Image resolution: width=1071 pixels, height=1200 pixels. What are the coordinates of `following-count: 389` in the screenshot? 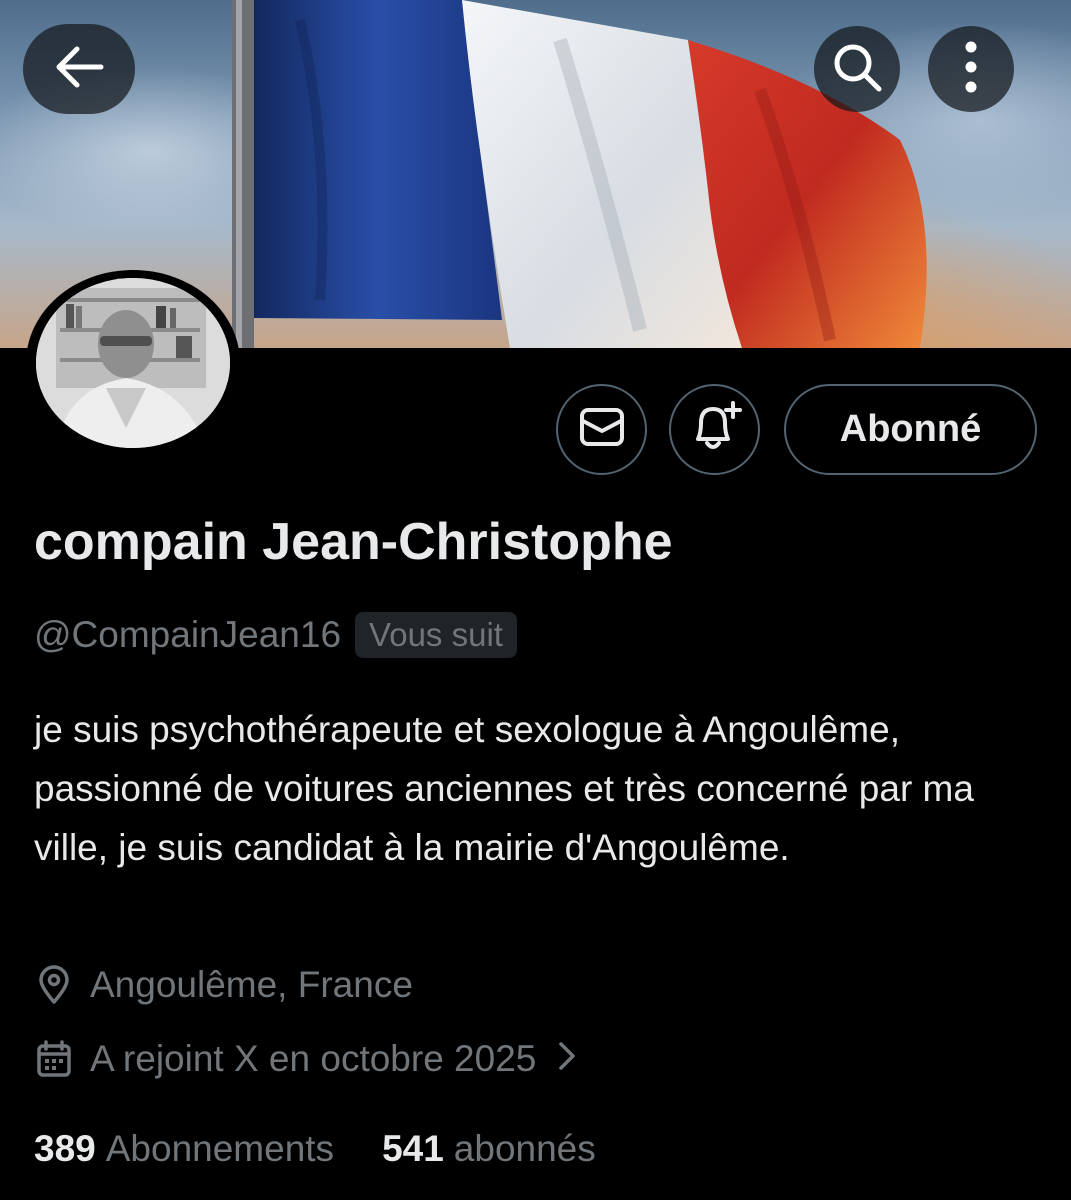 It's located at (65, 1148).